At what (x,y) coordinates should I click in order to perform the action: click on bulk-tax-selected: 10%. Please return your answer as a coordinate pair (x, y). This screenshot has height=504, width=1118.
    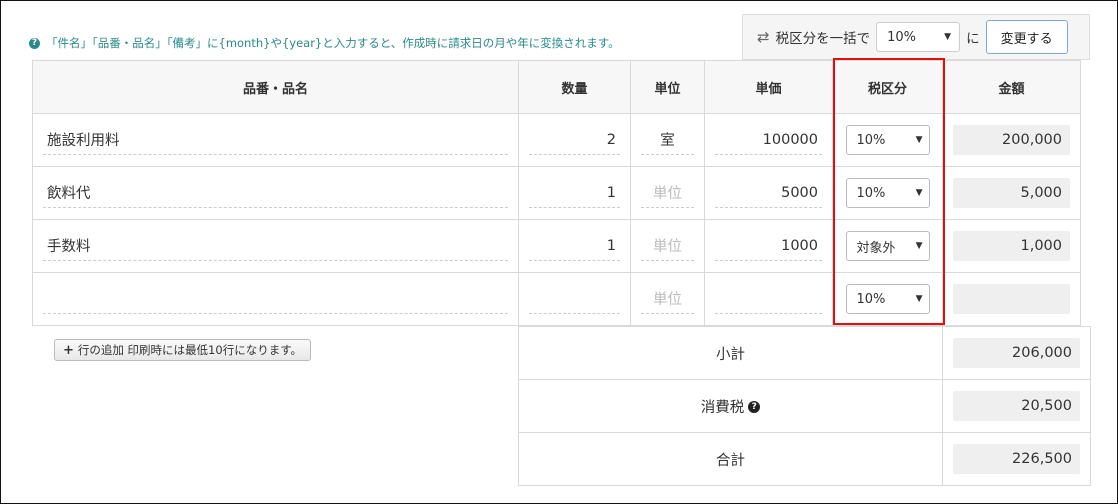
    Looking at the image, I should click on (901, 37).